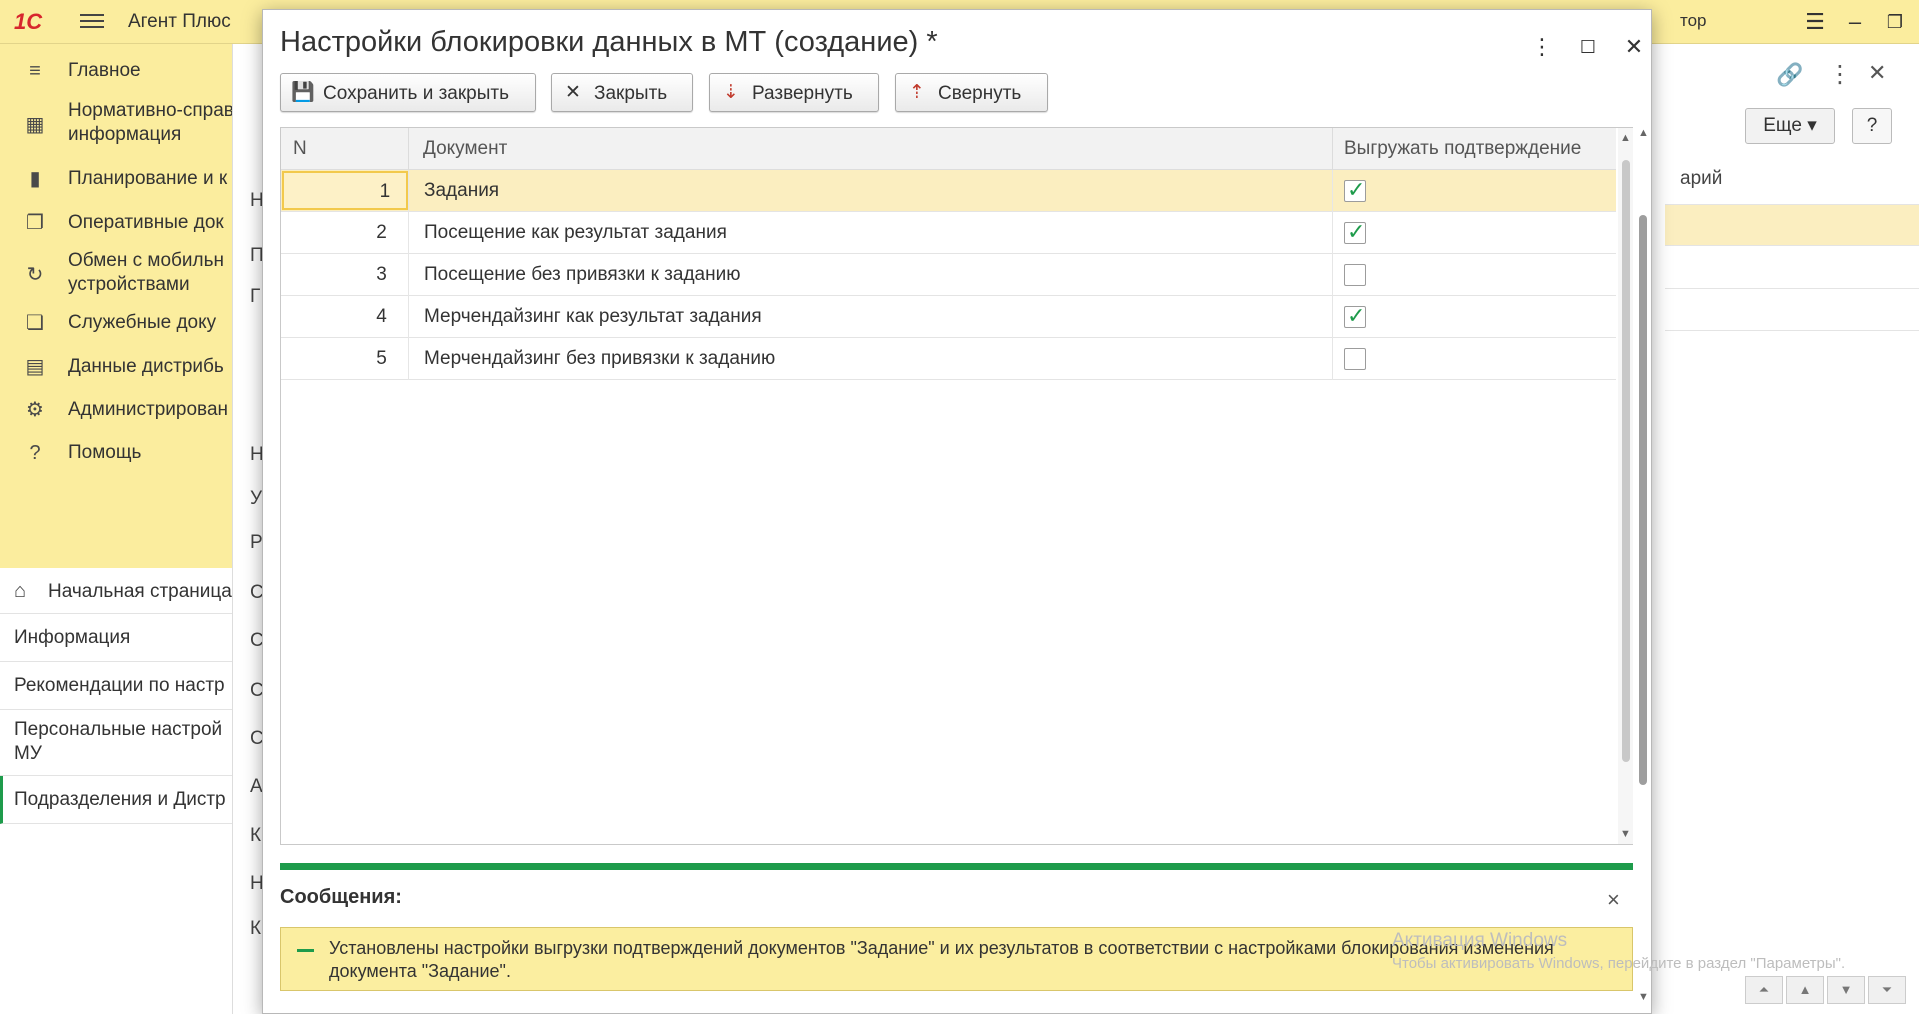 The width and height of the screenshot is (1919, 1014). I want to click on table-row: 2 Посещение как результат задания ✓, so click(948, 233).